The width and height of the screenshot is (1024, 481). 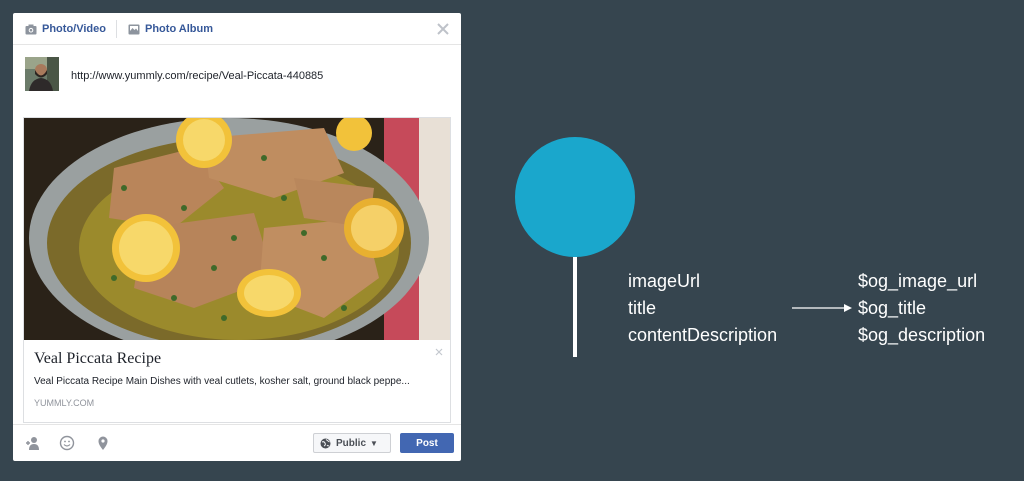 What do you see at coordinates (575, 307) in the screenshot?
I see `circle-stem-line` at bounding box center [575, 307].